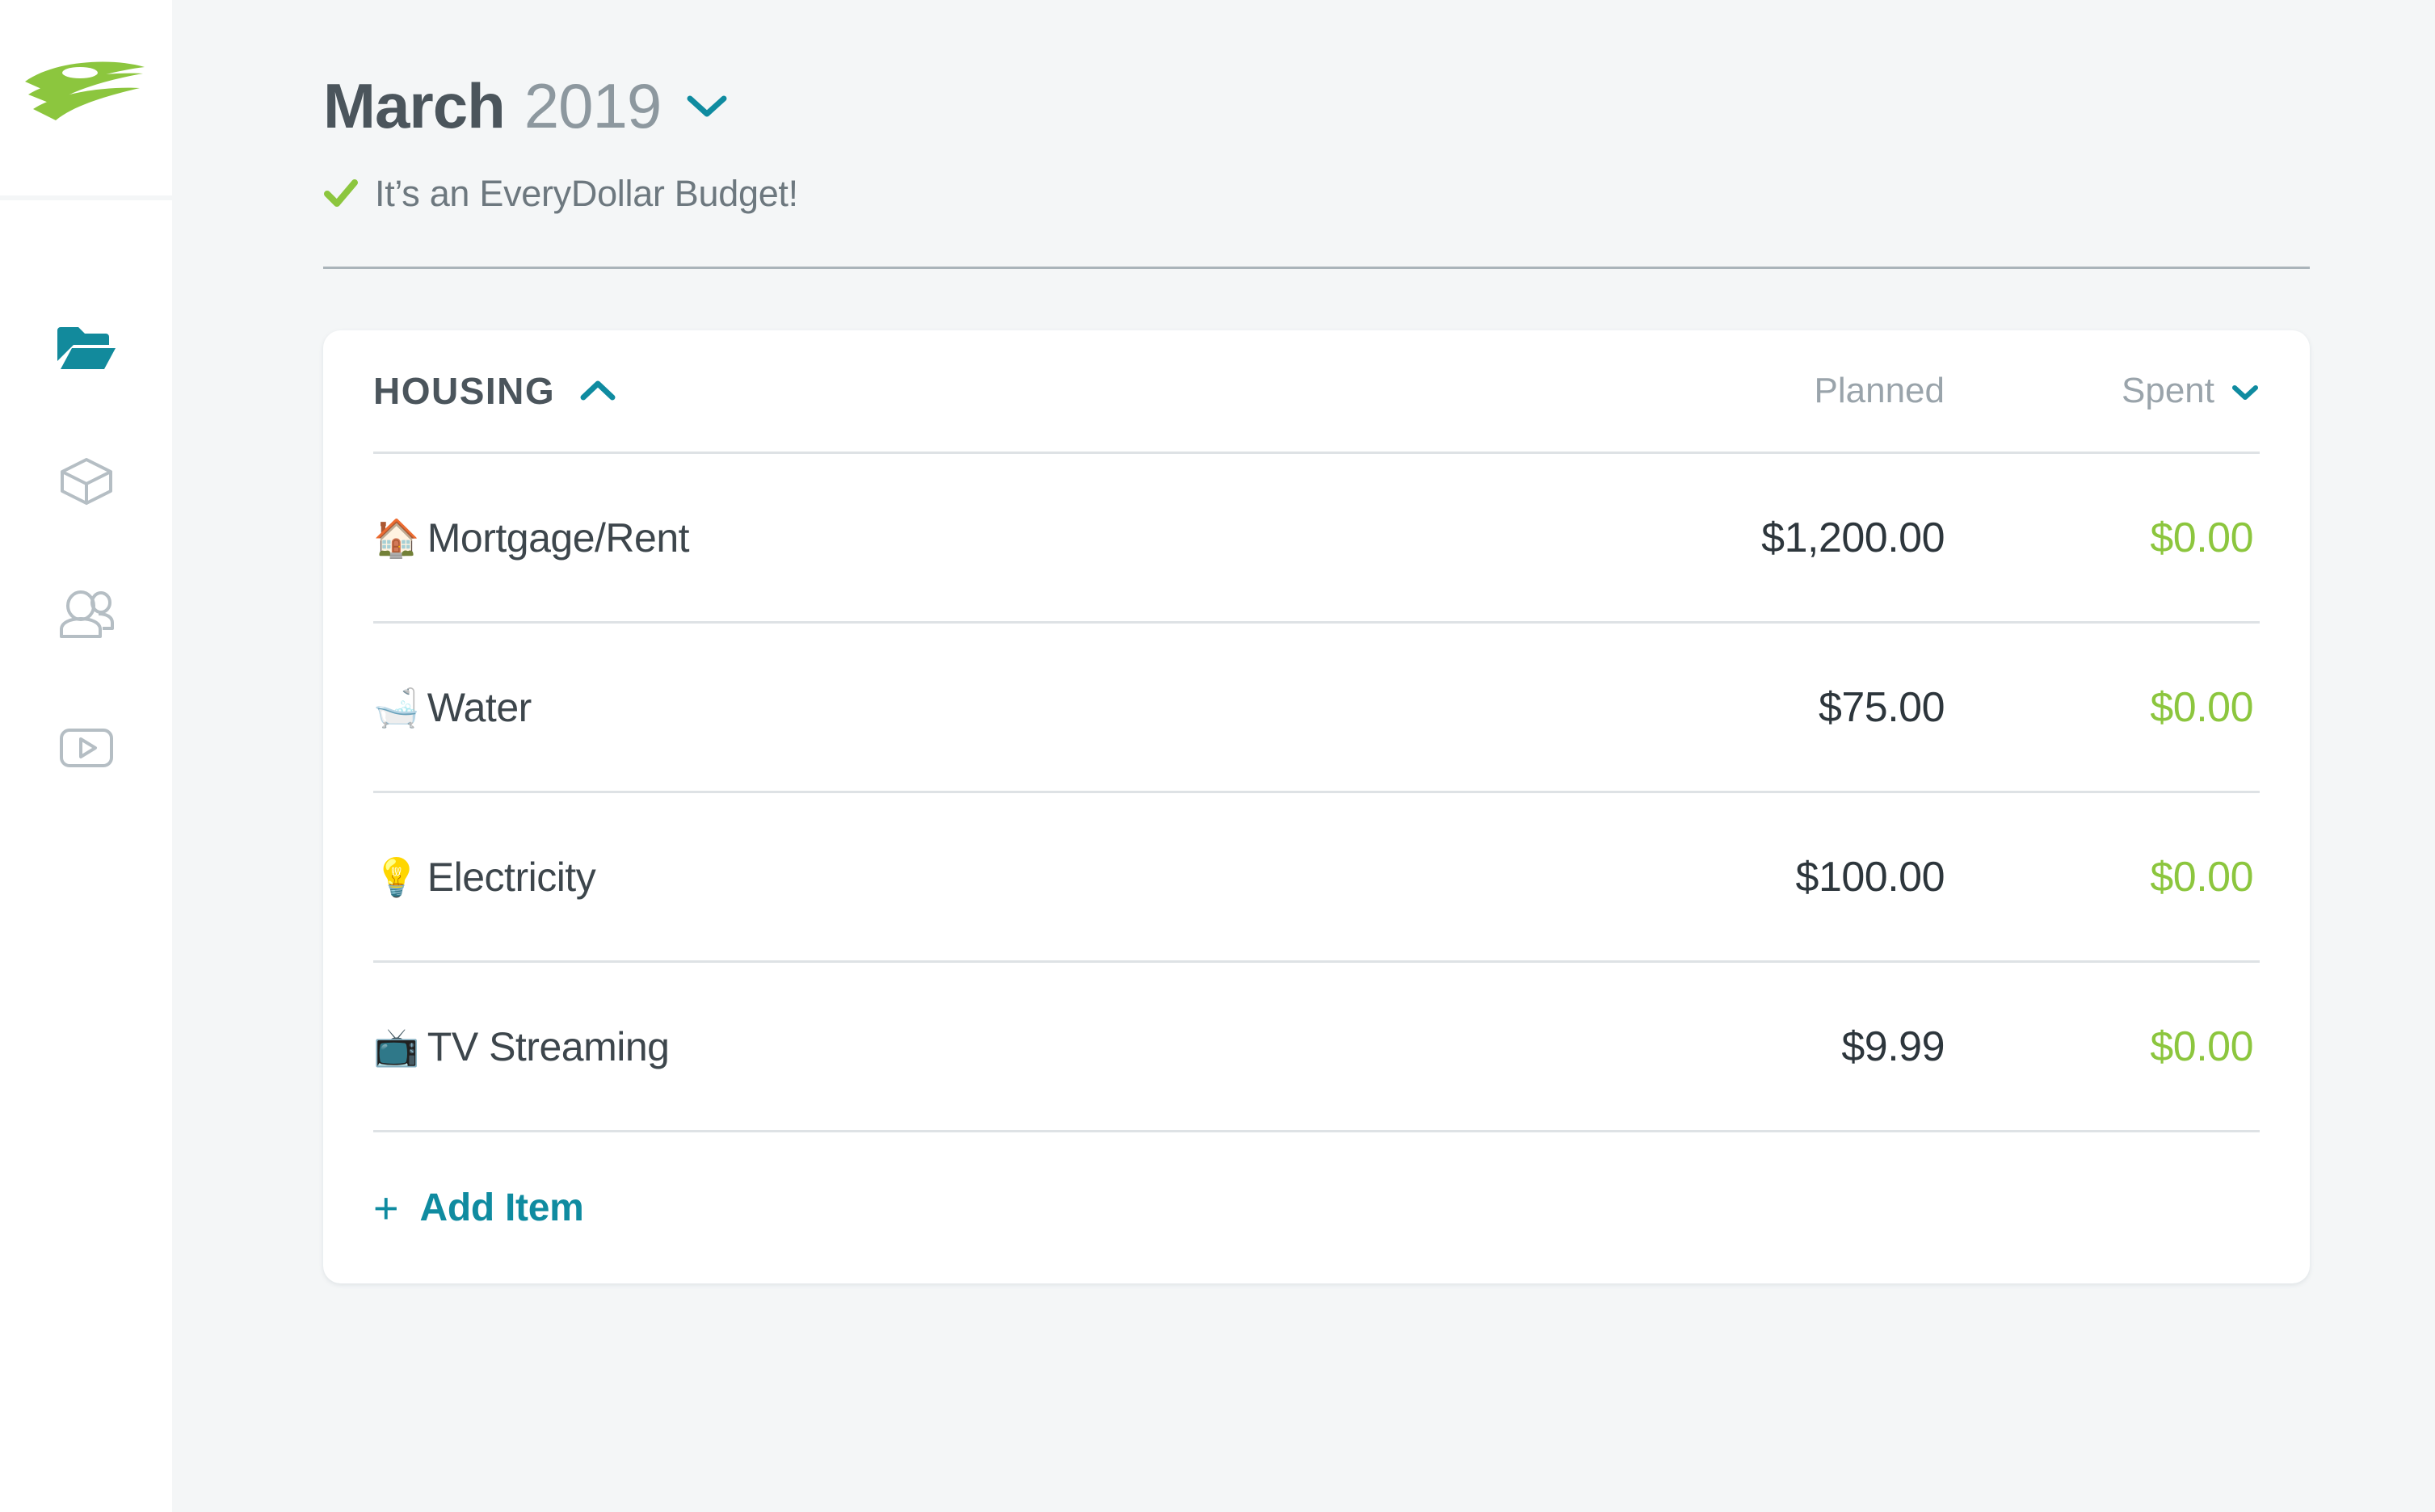 This screenshot has width=2435, height=1512. I want to click on television-emoji: 📺, so click(396, 1046).